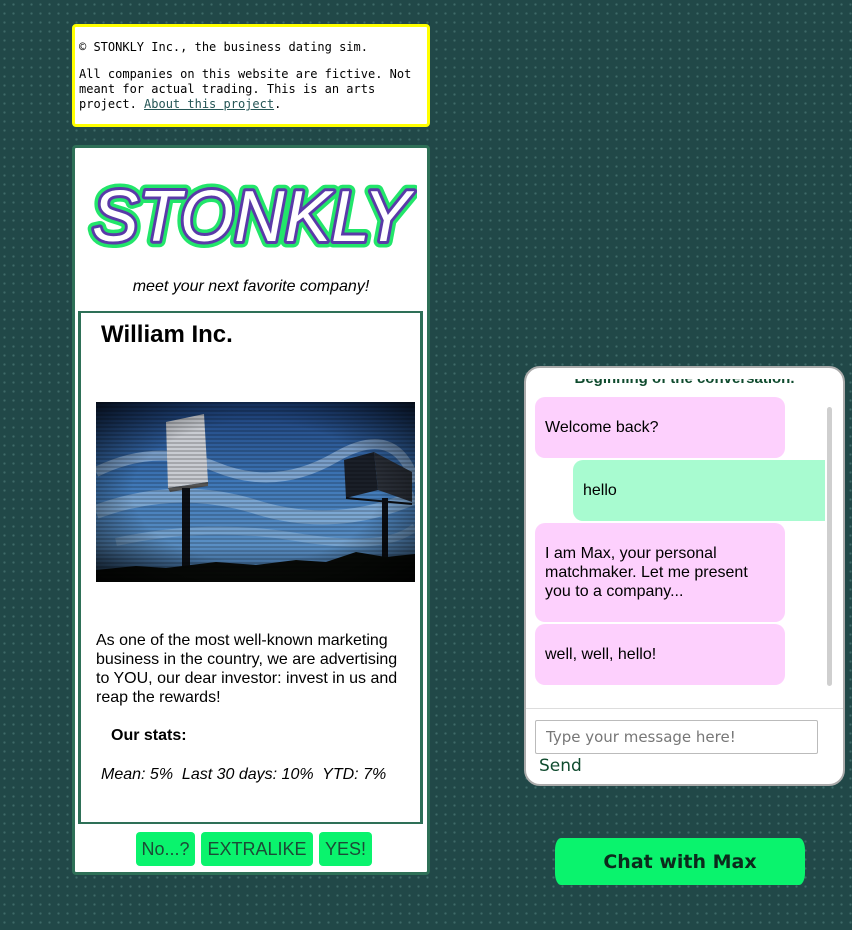 The image size is (852, 930). What do you see at coordinates (680, 861) in the screenshot?
I see `chat-with-max-button: Chat with Max` at bounding box center [680, 861].